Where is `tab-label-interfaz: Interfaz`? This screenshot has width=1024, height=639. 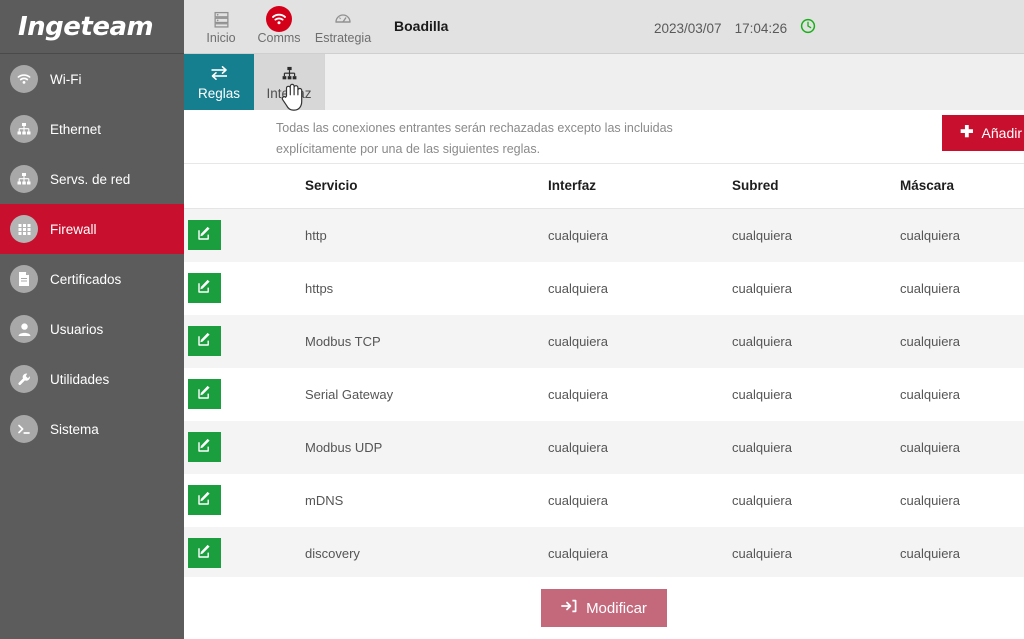 tab-label-interfaz: Interfaz is located at coordinates (289, 93).